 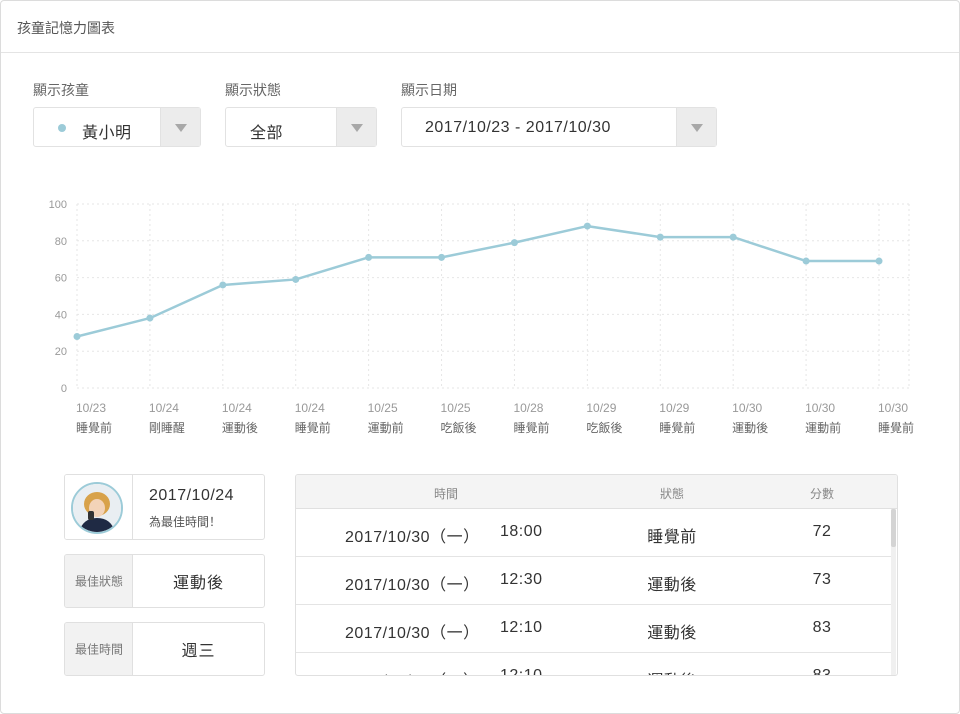 I want to click on best-time-label: 最佳時間, so click(x=98, y=649).